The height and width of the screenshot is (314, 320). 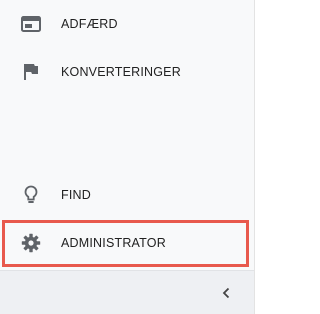 I want to click on sidebar-item-label: FIND, so click(x=76, y=195).